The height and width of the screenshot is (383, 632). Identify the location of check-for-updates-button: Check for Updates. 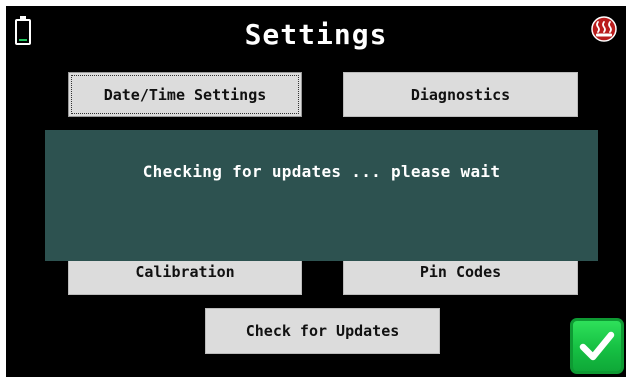
(322, 331).